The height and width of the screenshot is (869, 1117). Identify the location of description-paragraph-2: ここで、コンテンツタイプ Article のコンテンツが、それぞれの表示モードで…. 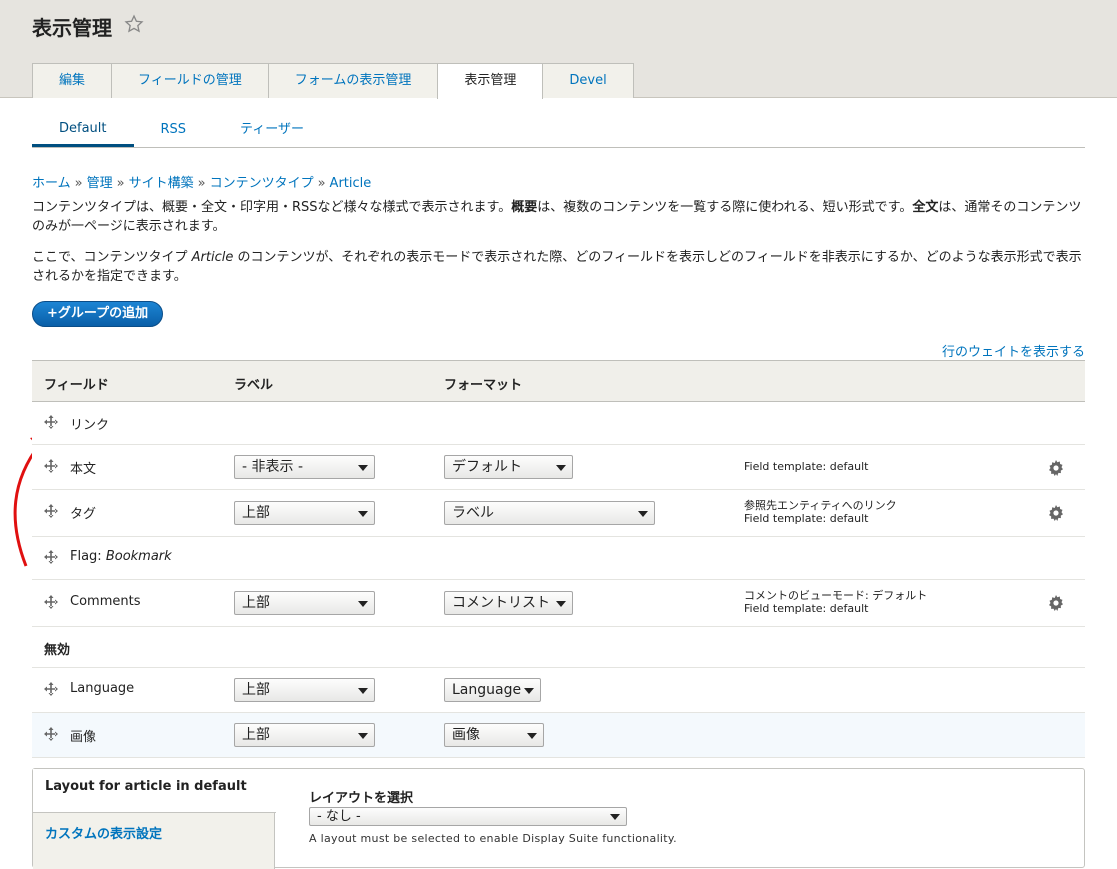
(559, 267).